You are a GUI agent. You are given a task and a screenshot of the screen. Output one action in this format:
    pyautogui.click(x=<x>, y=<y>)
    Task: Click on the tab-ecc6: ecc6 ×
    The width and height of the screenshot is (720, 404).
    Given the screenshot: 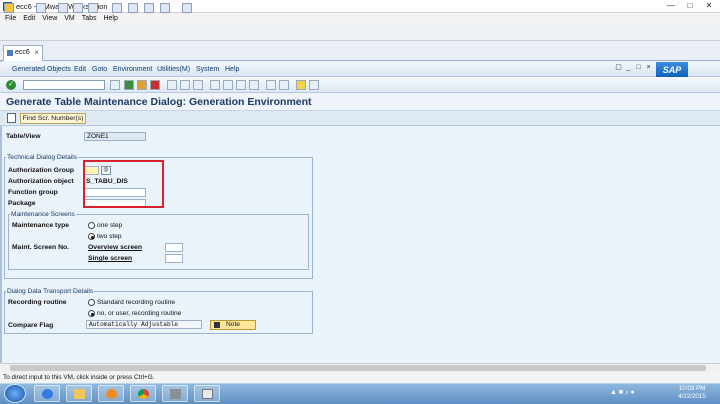 What is the action you would take?
    pyautogui.click(x=23, y=53)
    